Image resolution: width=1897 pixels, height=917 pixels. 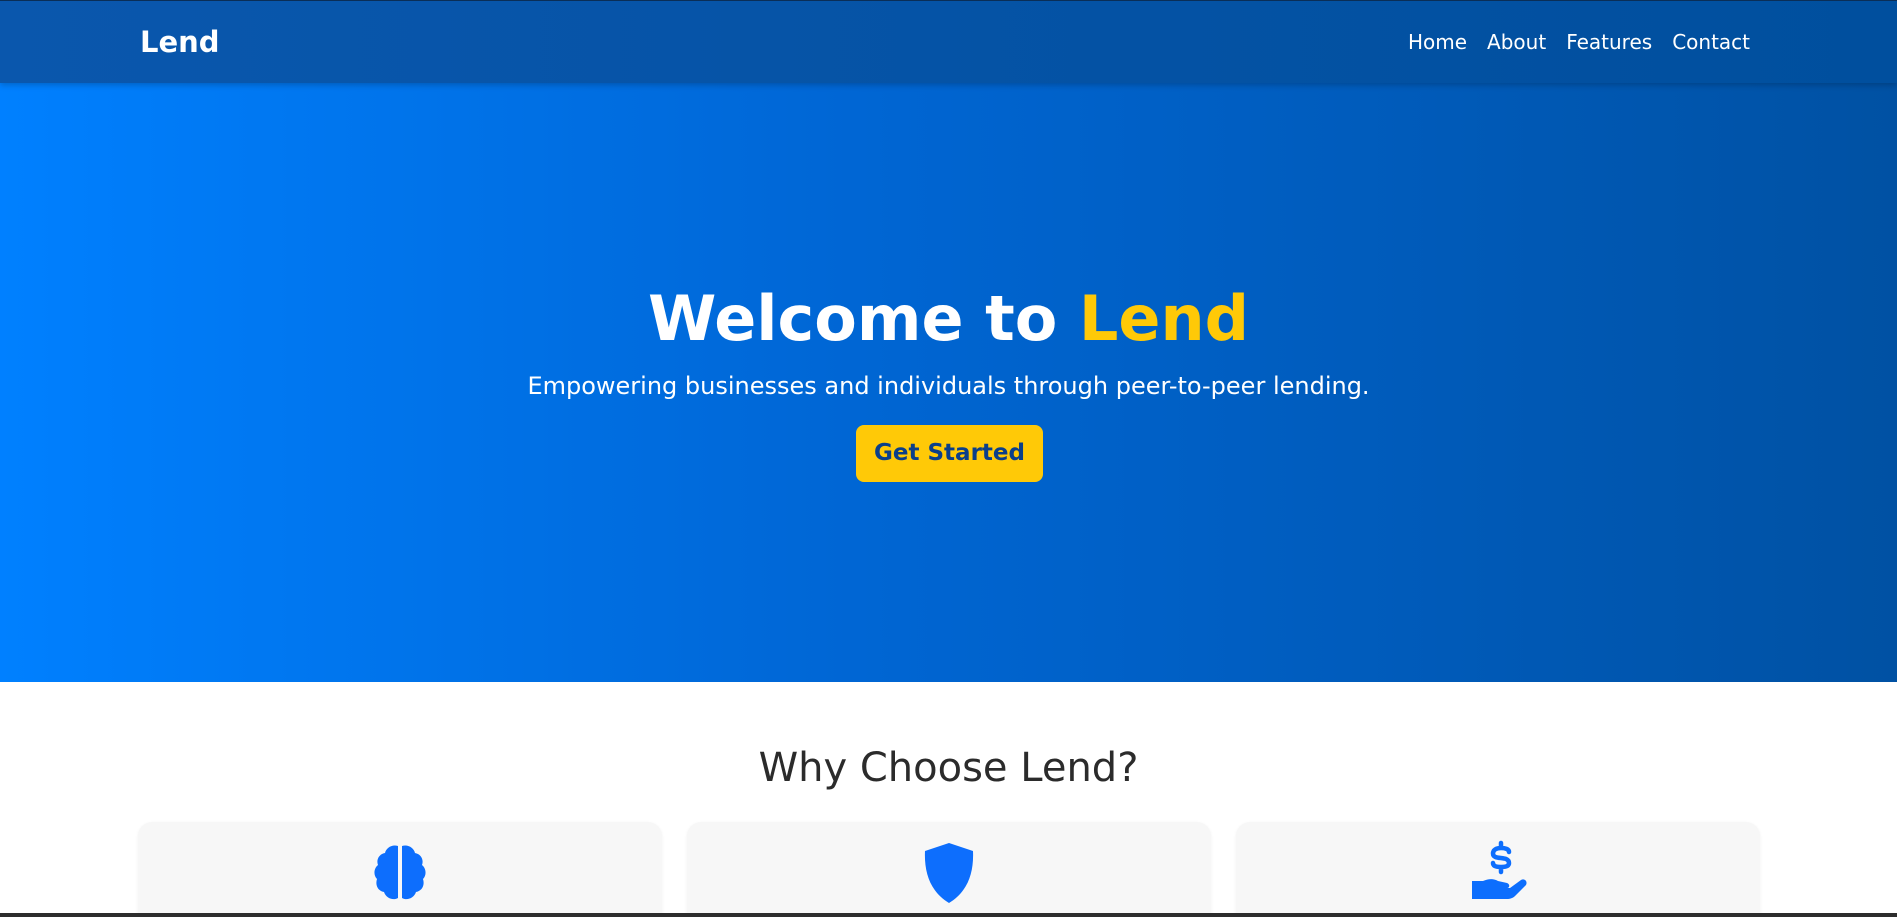 I want to click on nav-link-features: Features, so click(x=1609, y=42).